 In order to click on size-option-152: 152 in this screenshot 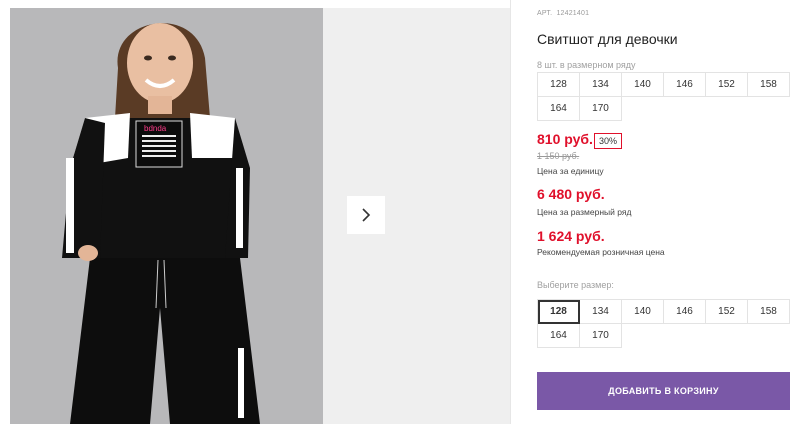, I will do `click(727, 312)`.